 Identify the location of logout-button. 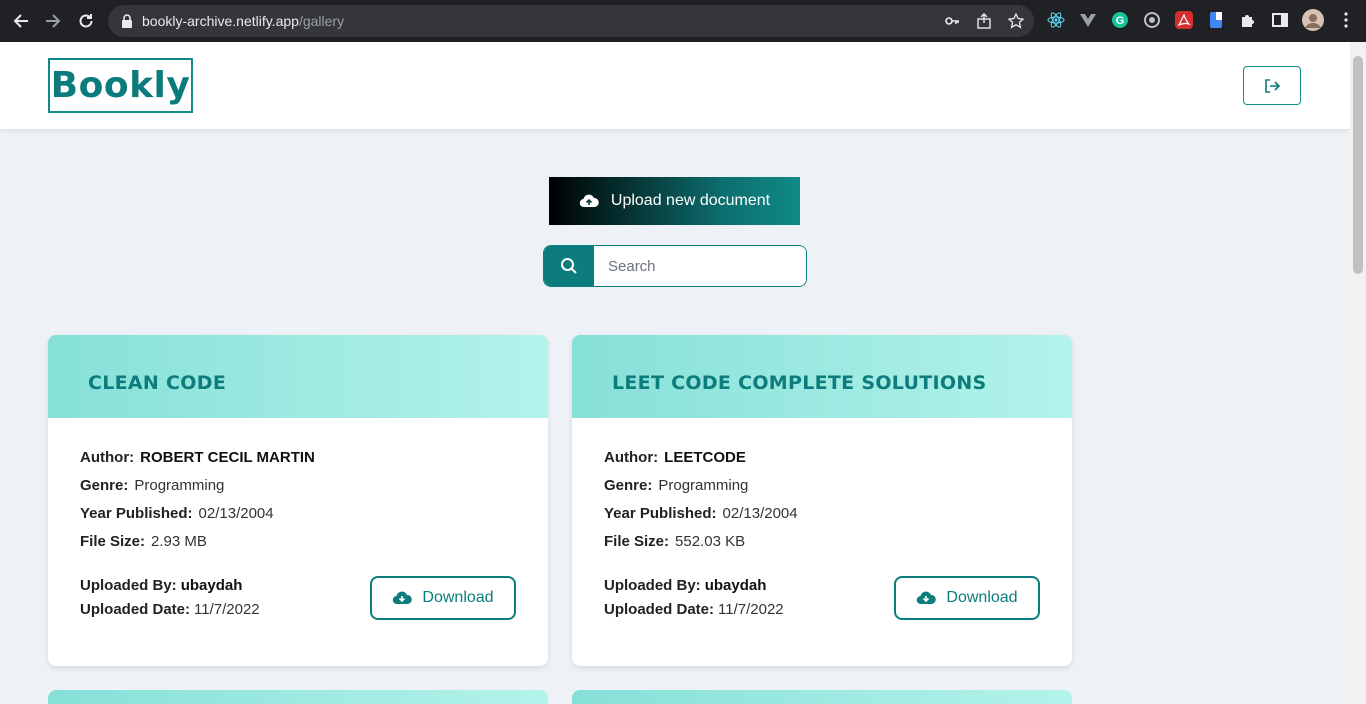
(1272, 85).